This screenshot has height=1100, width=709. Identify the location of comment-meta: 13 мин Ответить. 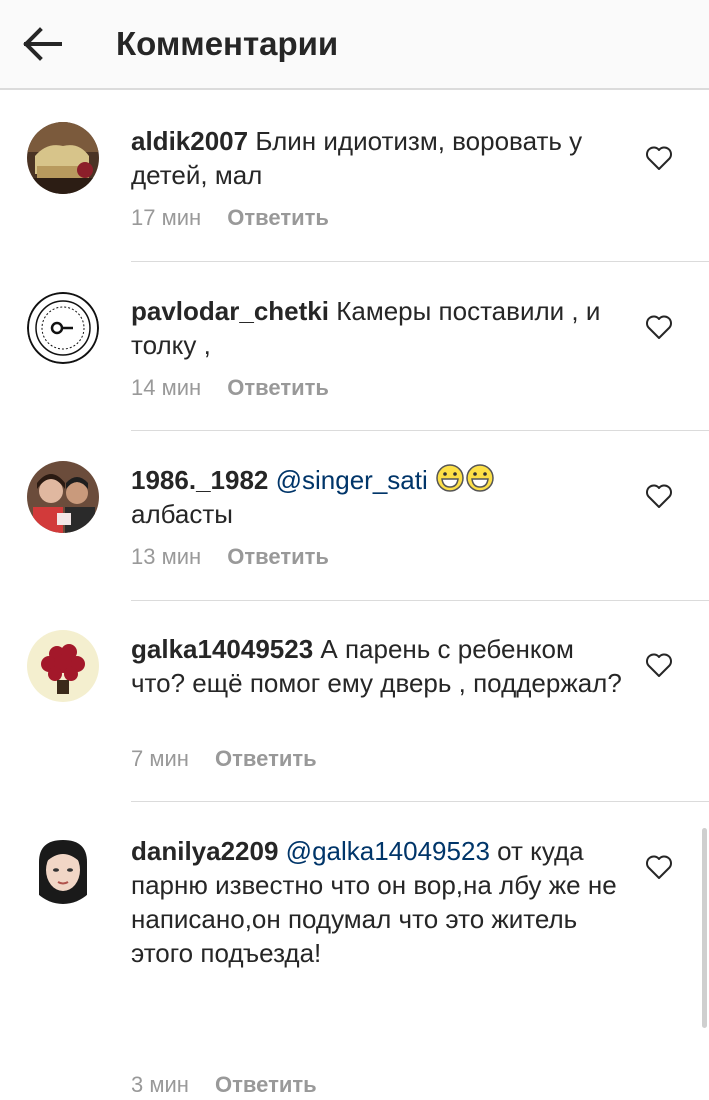
(230, 557).